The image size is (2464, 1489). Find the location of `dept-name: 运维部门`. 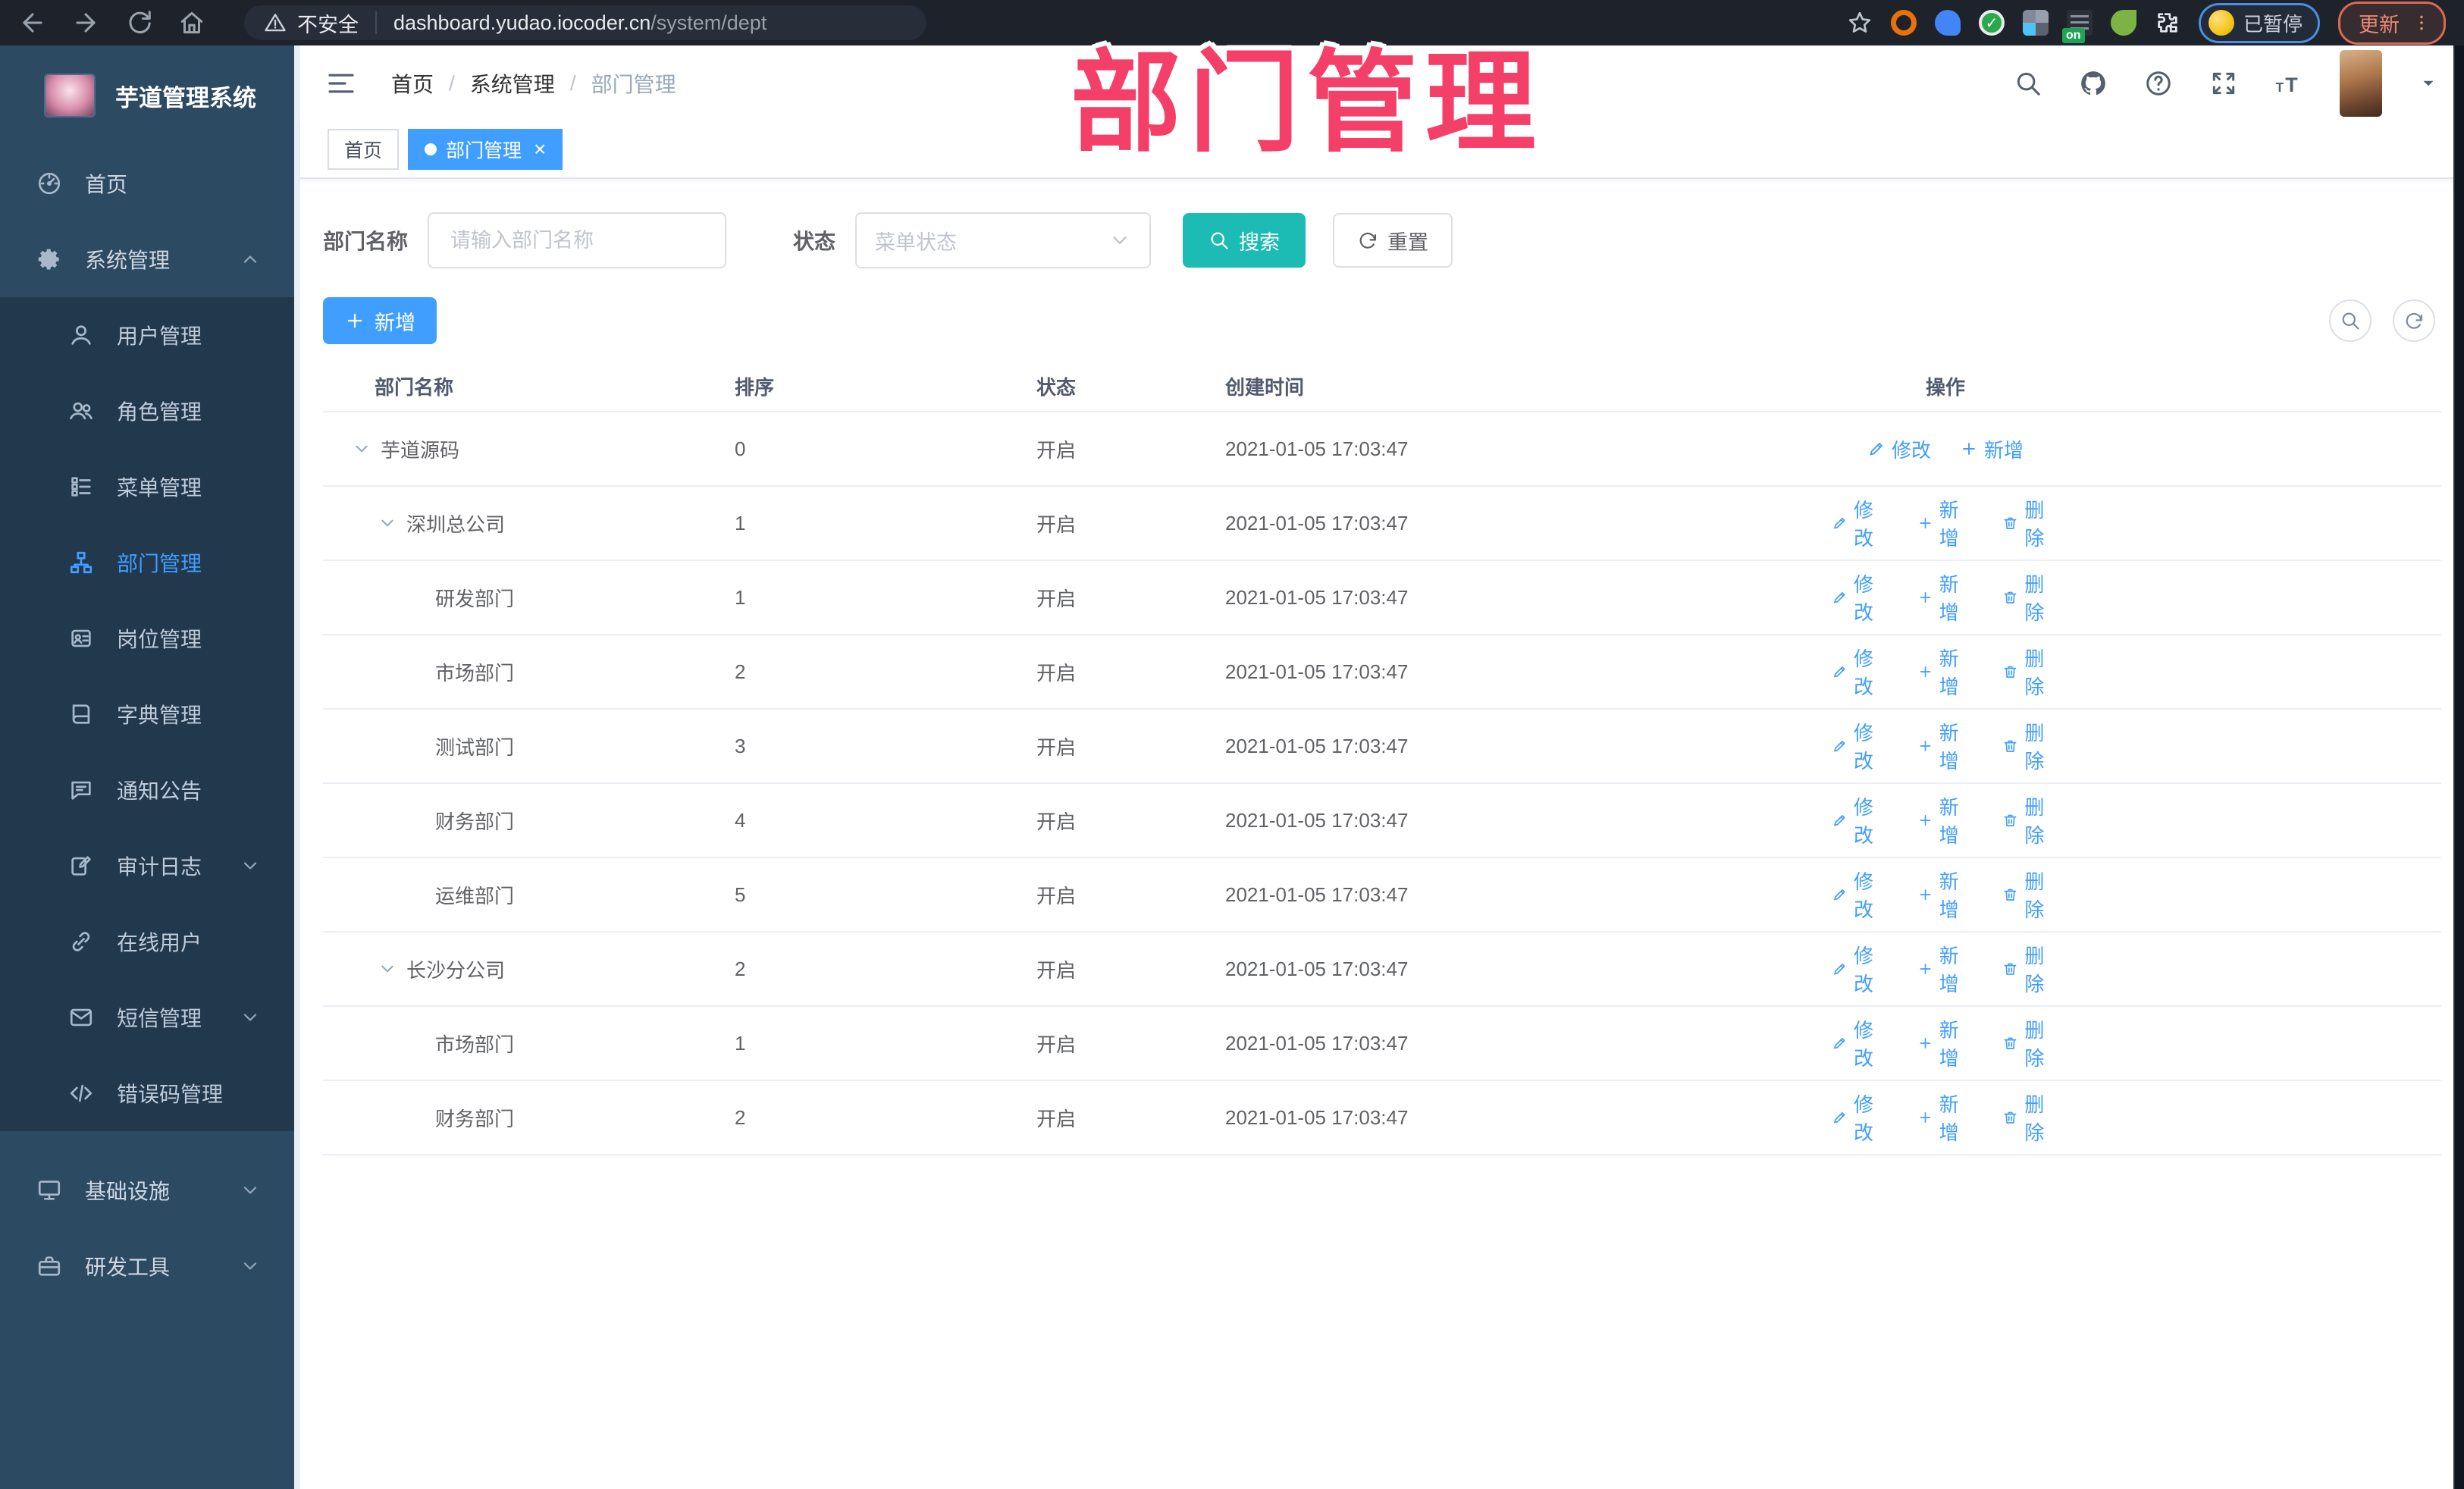

dept-name: 运维部门 is located at coordinates (475, 896).